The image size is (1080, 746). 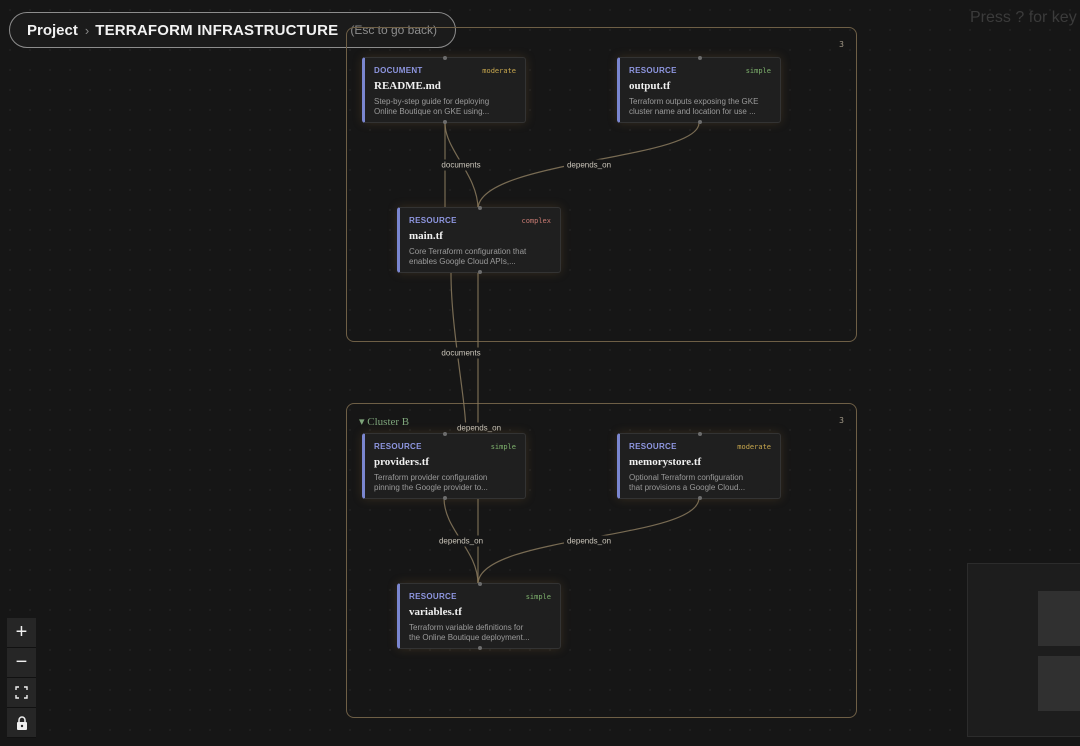 I want to click on canvas-controls: + −, so click(x=21, y=678).